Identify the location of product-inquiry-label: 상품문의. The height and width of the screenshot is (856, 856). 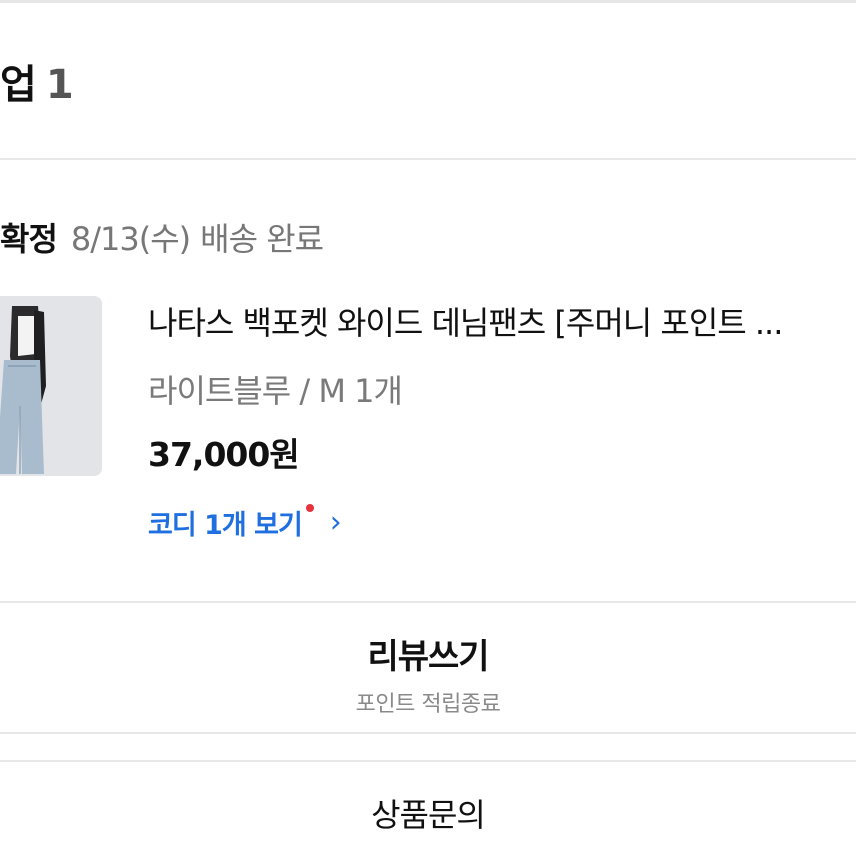
(428, 815).